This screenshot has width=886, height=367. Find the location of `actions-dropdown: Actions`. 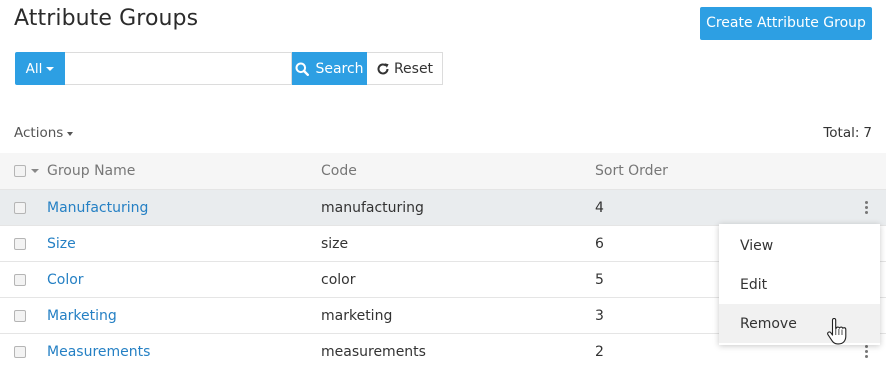

actions-dropdown: Actions is located at coordinates (44, 133).